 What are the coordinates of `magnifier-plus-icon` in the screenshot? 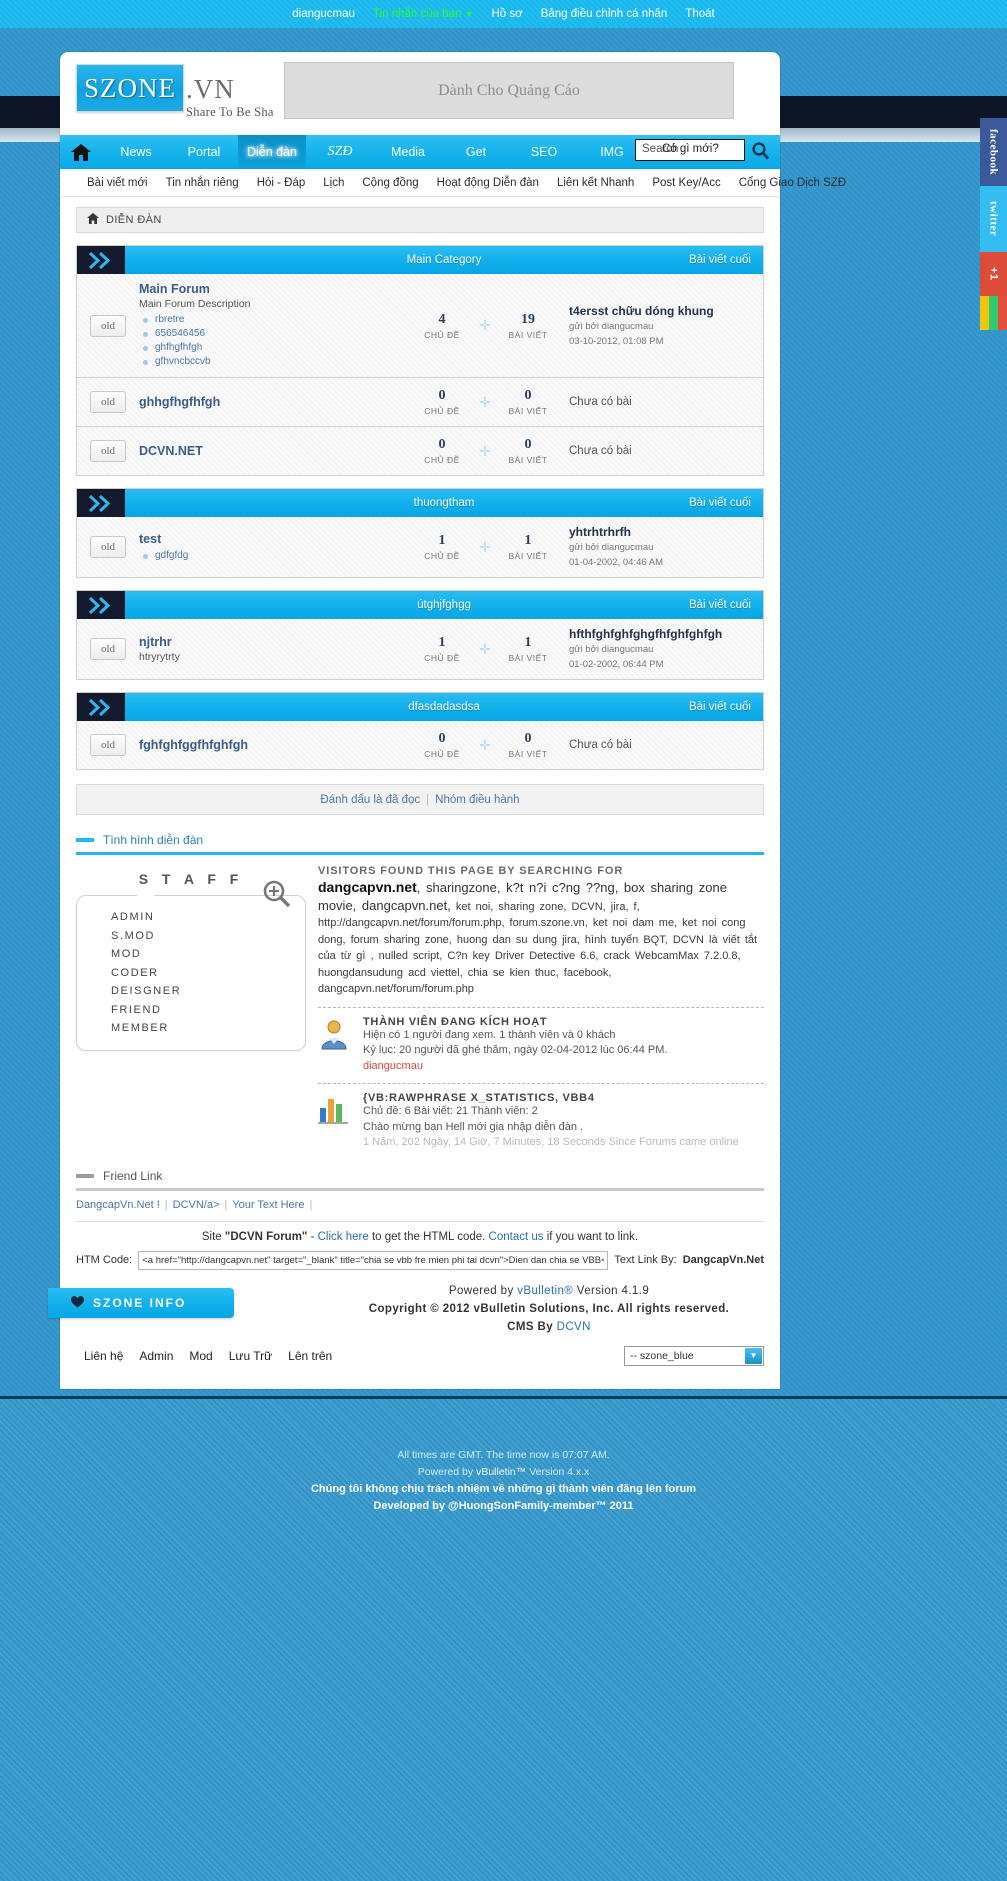 It's located at (277, 895).